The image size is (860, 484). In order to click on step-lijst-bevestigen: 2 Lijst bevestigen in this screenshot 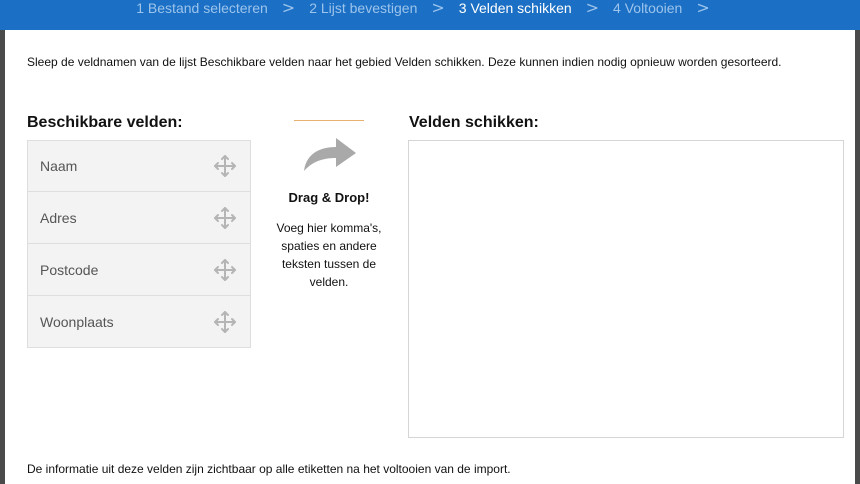, I will do `click(363, 8)`.